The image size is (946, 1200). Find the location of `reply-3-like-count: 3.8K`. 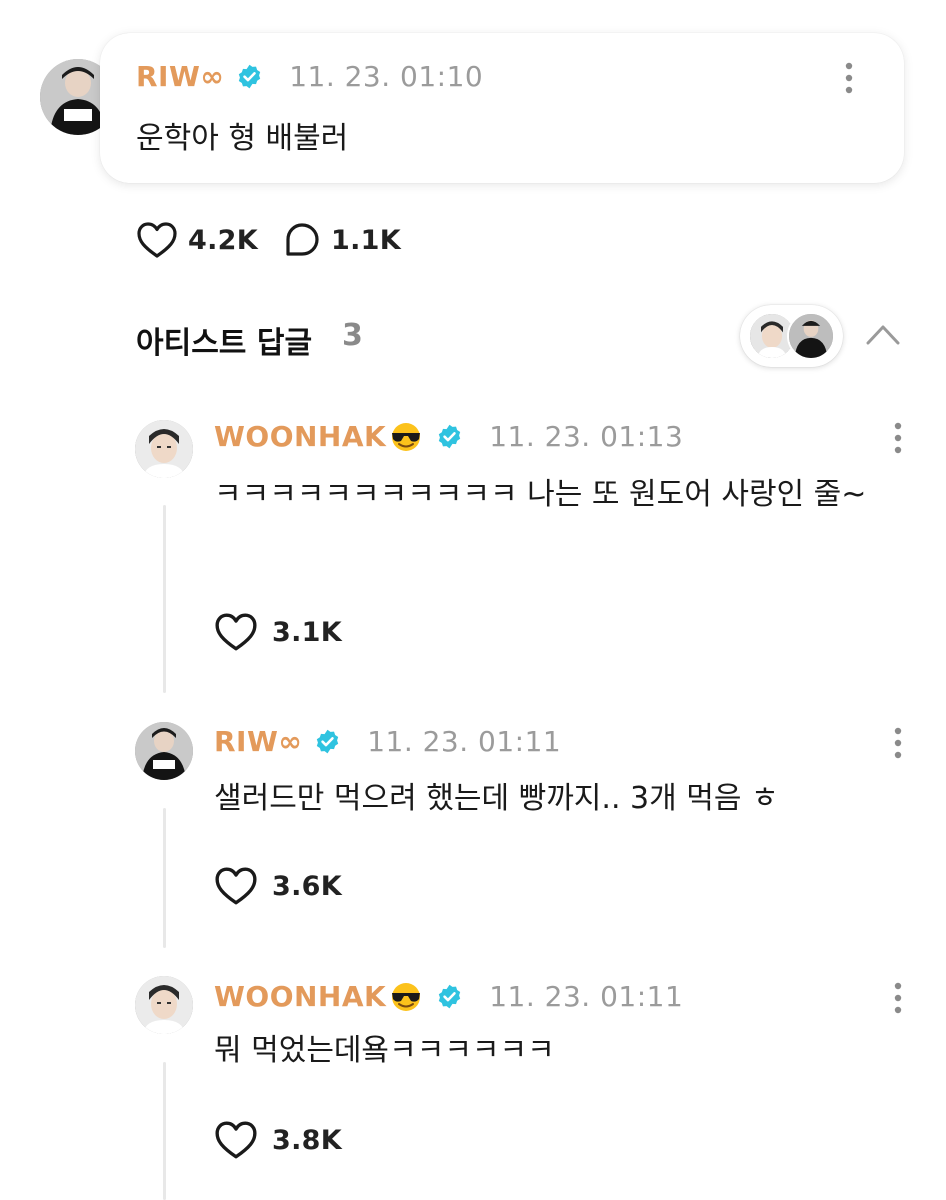

reply-3-like-count: 3.8K is located at coordinates (307, 1140).